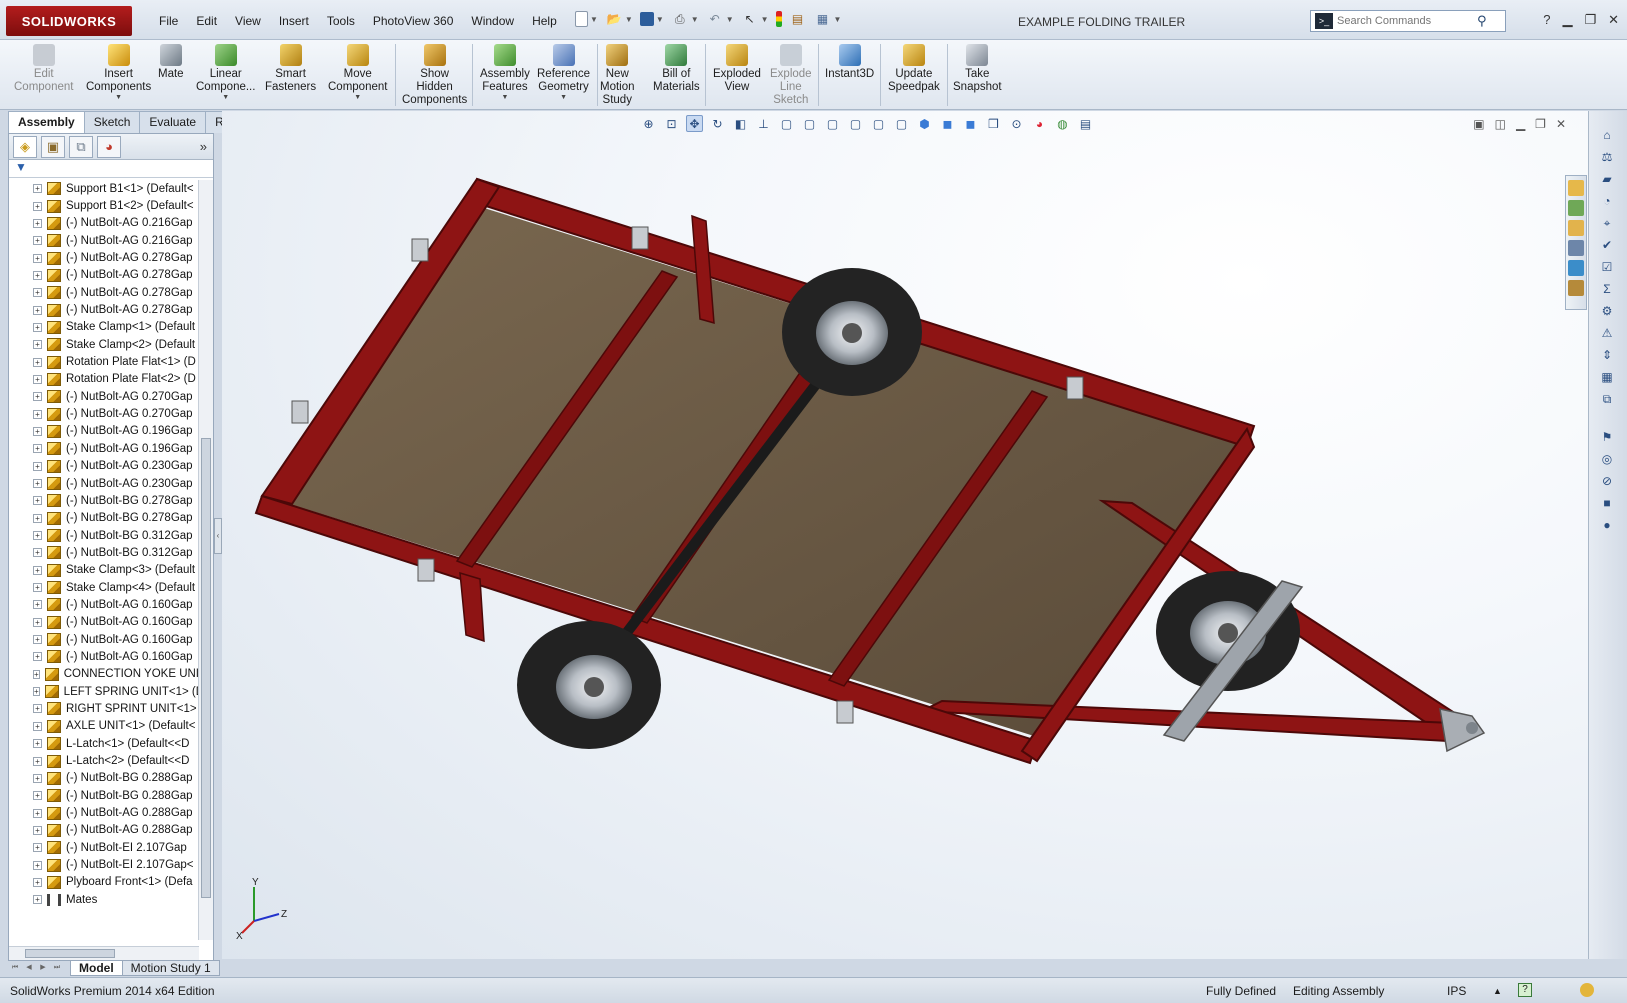  What do you see at coordinates (1567, 20) in the screenshot?
I see `minimize-icon: ▁` at bounding box center [1567, 20].